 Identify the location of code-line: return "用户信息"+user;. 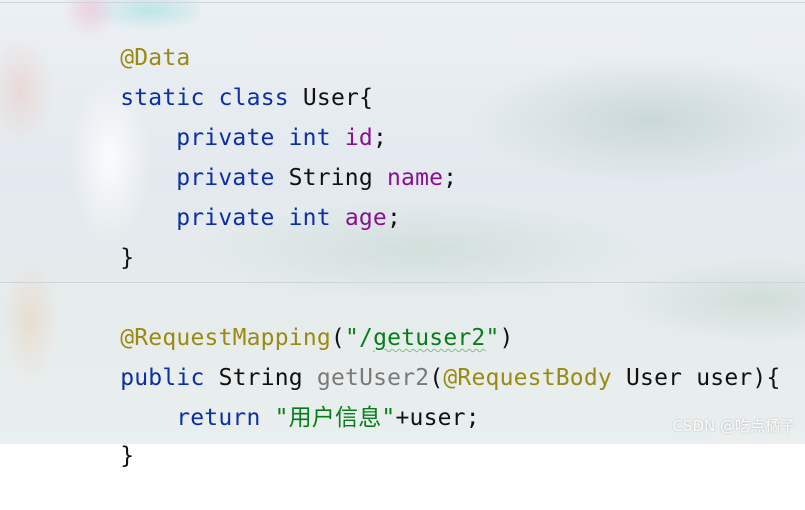
(300, 397).